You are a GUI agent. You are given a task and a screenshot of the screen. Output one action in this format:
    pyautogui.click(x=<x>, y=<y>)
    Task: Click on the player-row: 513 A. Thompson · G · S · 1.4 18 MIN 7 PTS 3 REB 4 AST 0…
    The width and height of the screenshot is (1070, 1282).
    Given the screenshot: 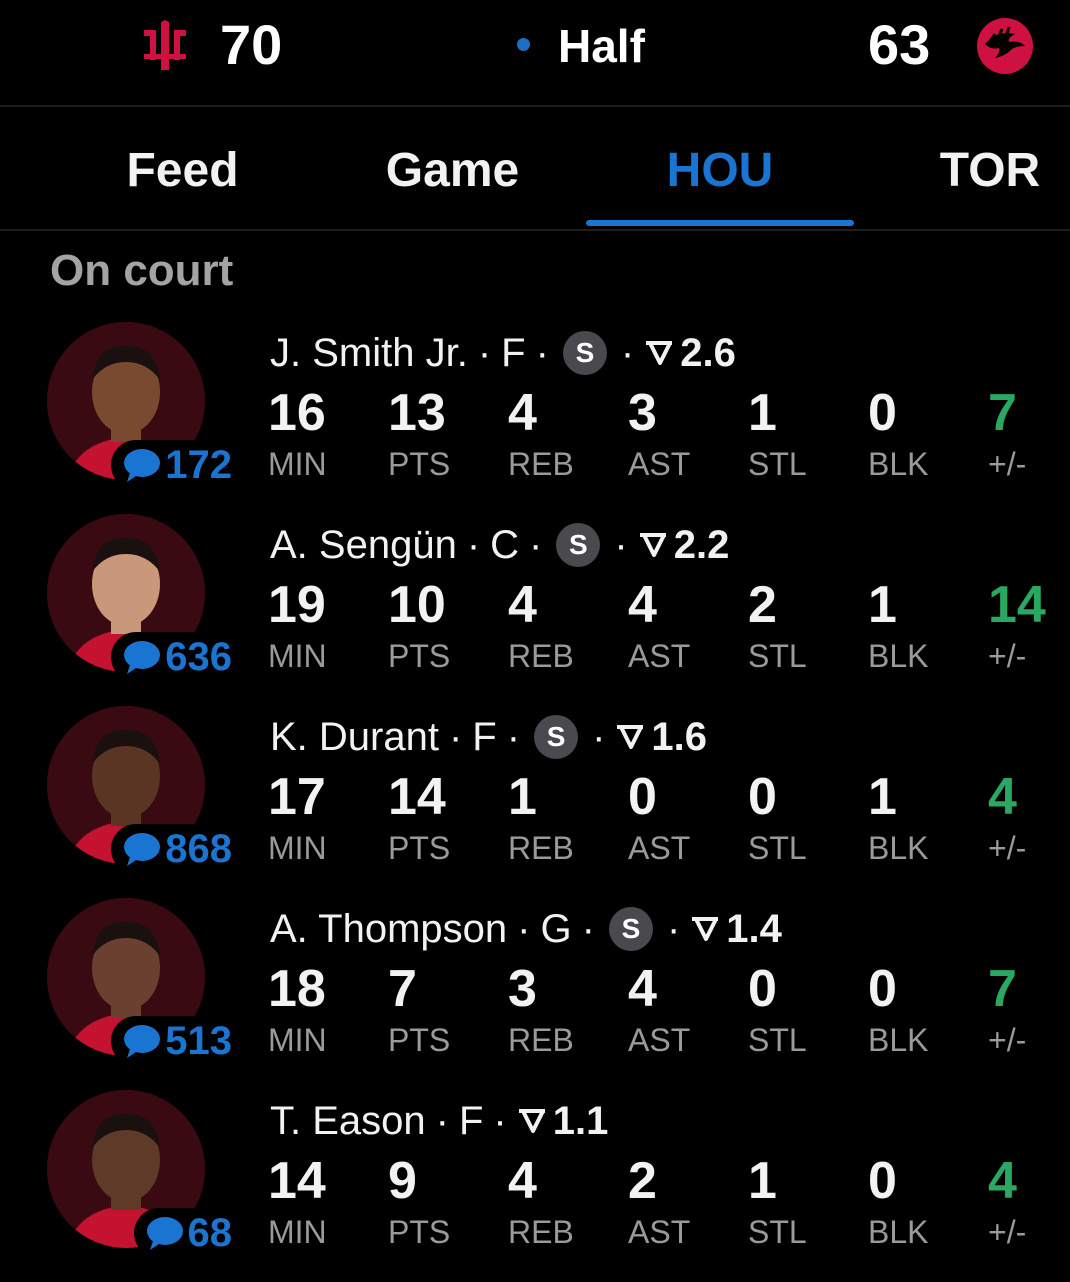 What is the action you would take?
    pyautogui.click(x=535, y=994)
    